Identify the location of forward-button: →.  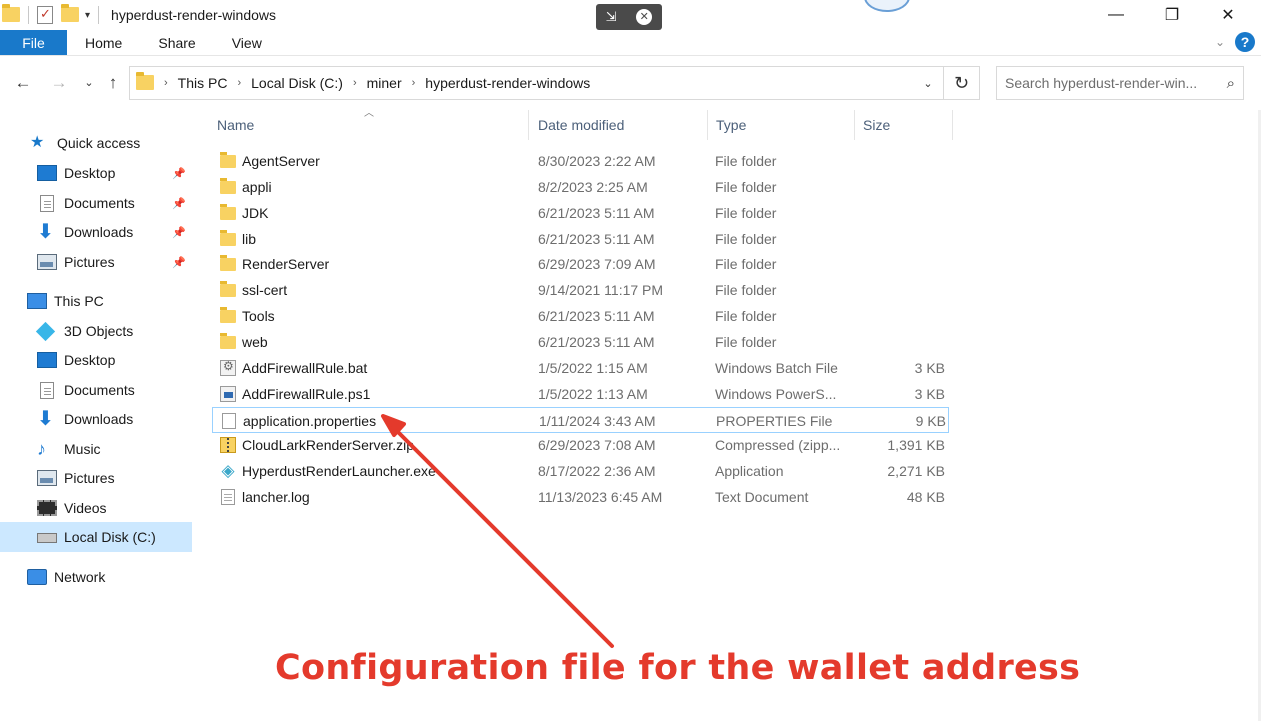
(59, 83).